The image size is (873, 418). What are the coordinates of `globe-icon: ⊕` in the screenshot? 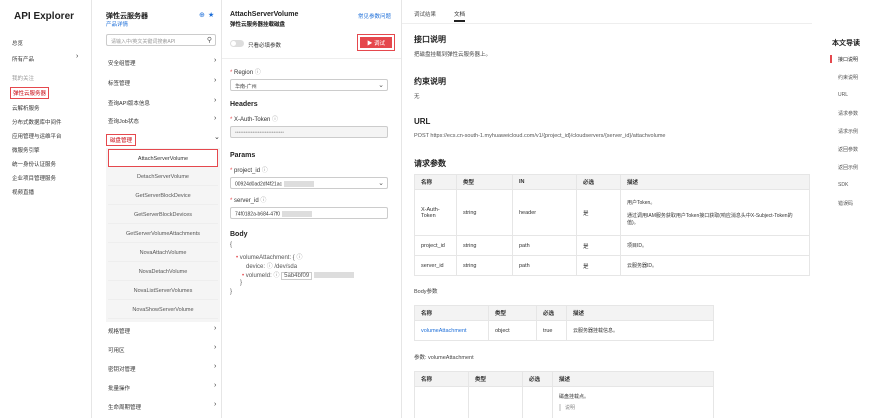 It's located at (202, 15).